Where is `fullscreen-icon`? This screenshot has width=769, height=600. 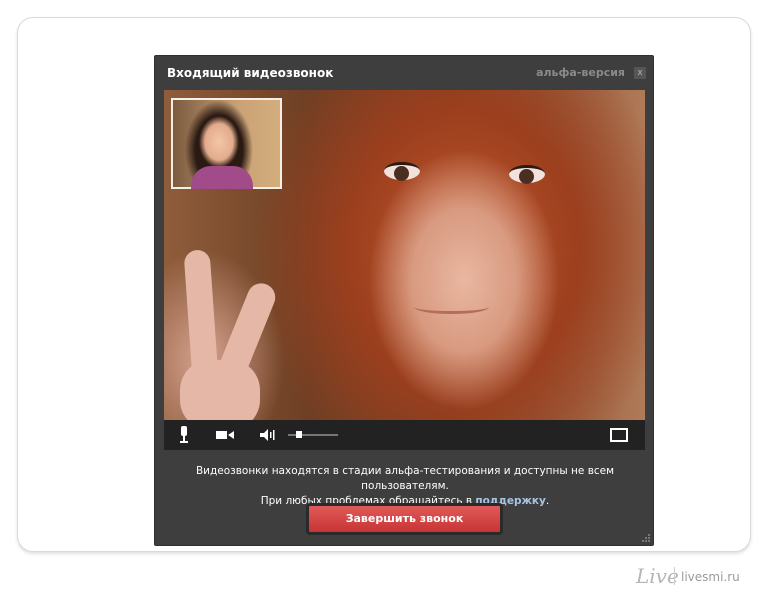
fullscreen-icon is located at coordinates (619, 435).